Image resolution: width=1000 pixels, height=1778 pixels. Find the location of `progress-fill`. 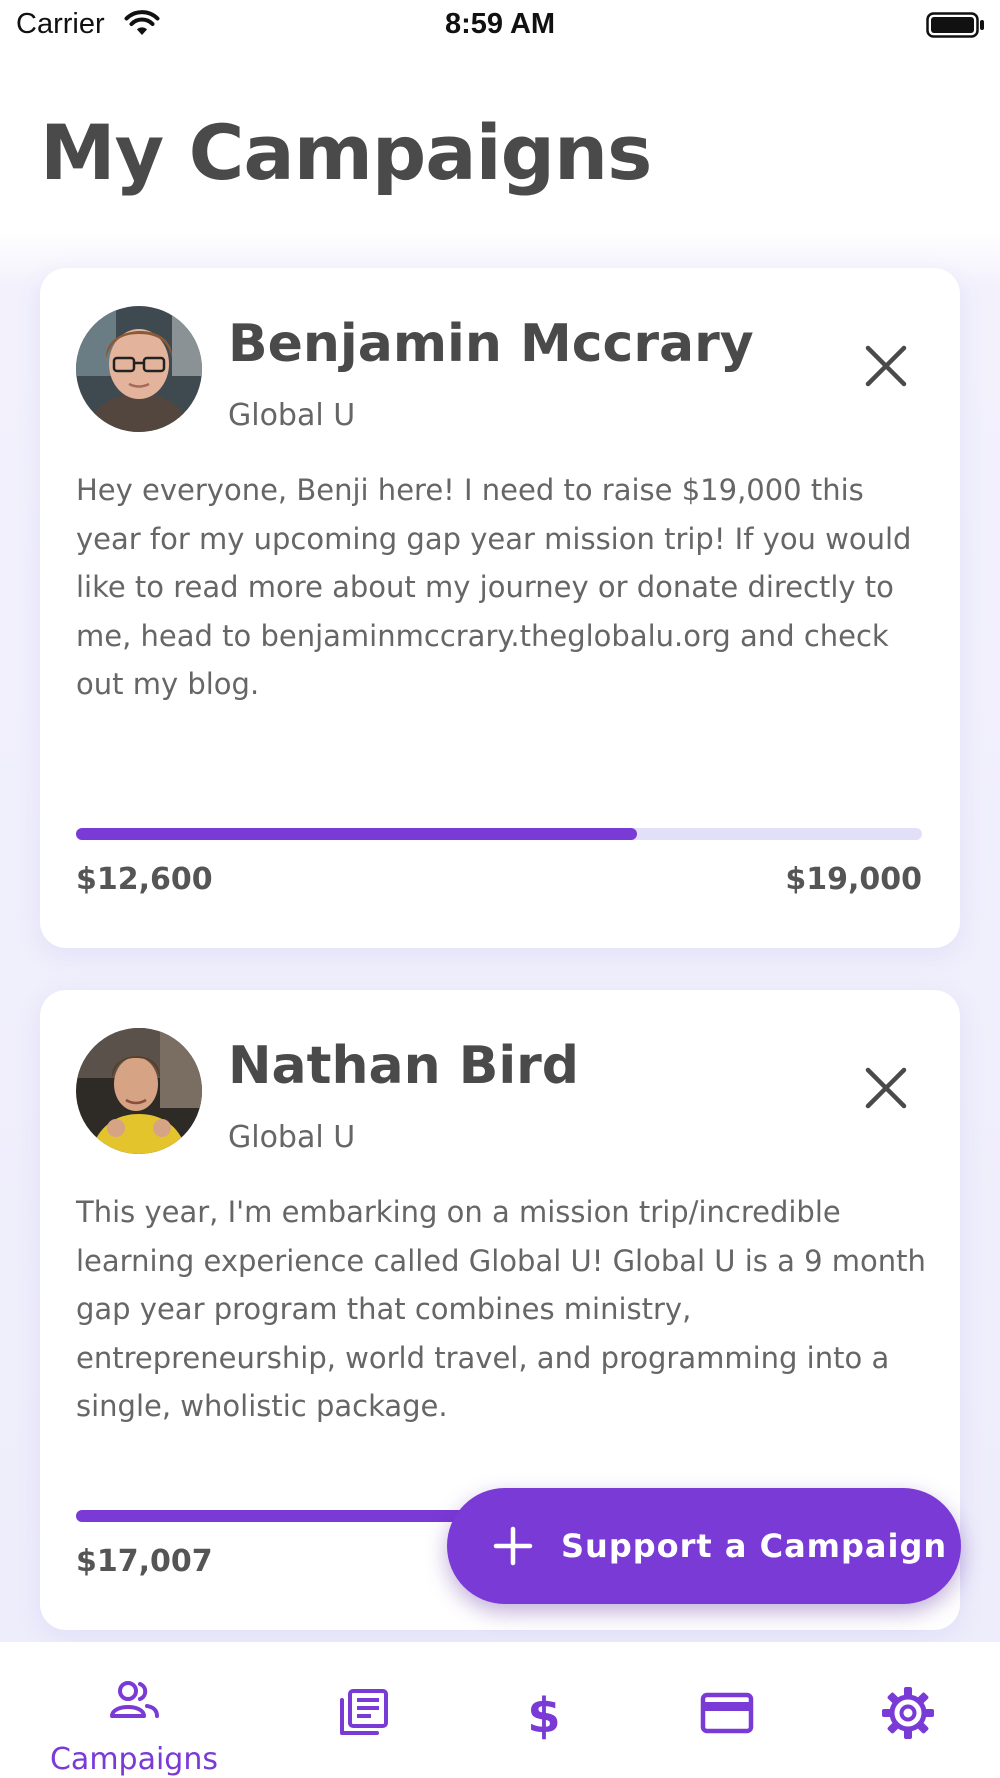

progress-fill is located at coordinates (356, 834).